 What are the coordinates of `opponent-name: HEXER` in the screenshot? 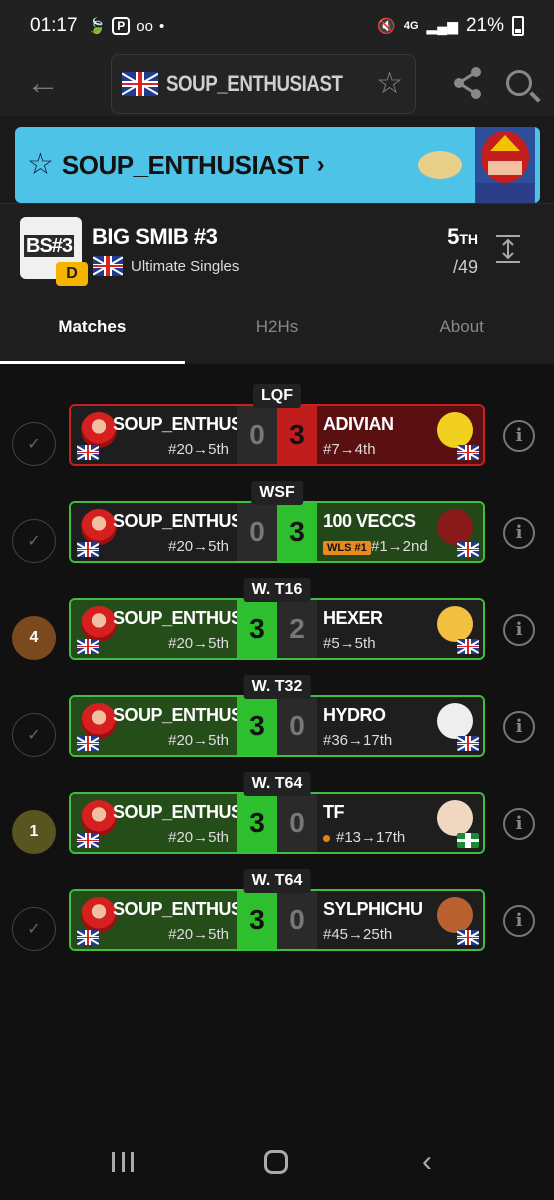 It's located at (353, 618).